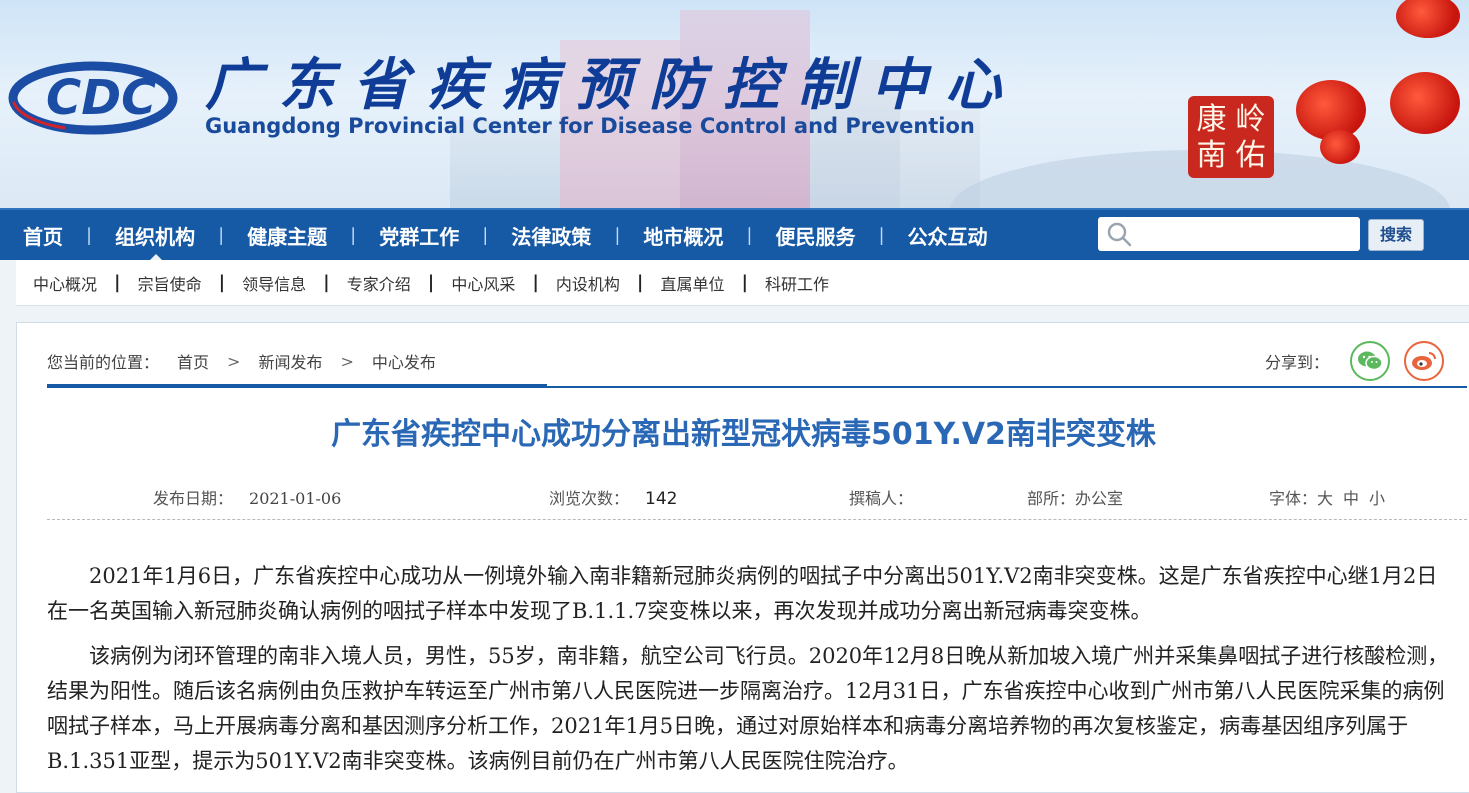 Image resolution: width=1469 pixels, height=793 pixels. I want to click on search-icon, so click(1119, 234).